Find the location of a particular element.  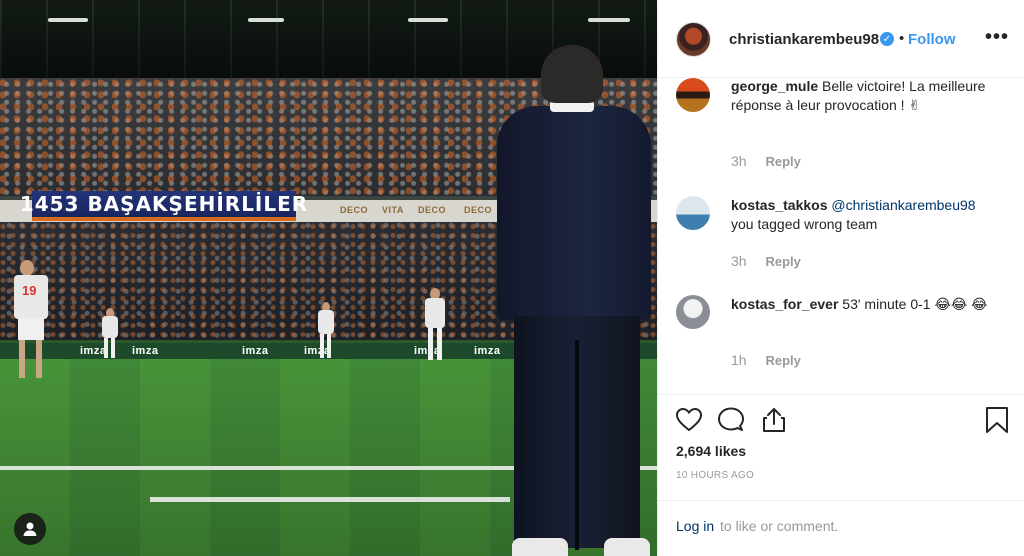

fan-banner: 1453 BAŞAKŞEHİRLİLER is located at coordinates (163, 206).